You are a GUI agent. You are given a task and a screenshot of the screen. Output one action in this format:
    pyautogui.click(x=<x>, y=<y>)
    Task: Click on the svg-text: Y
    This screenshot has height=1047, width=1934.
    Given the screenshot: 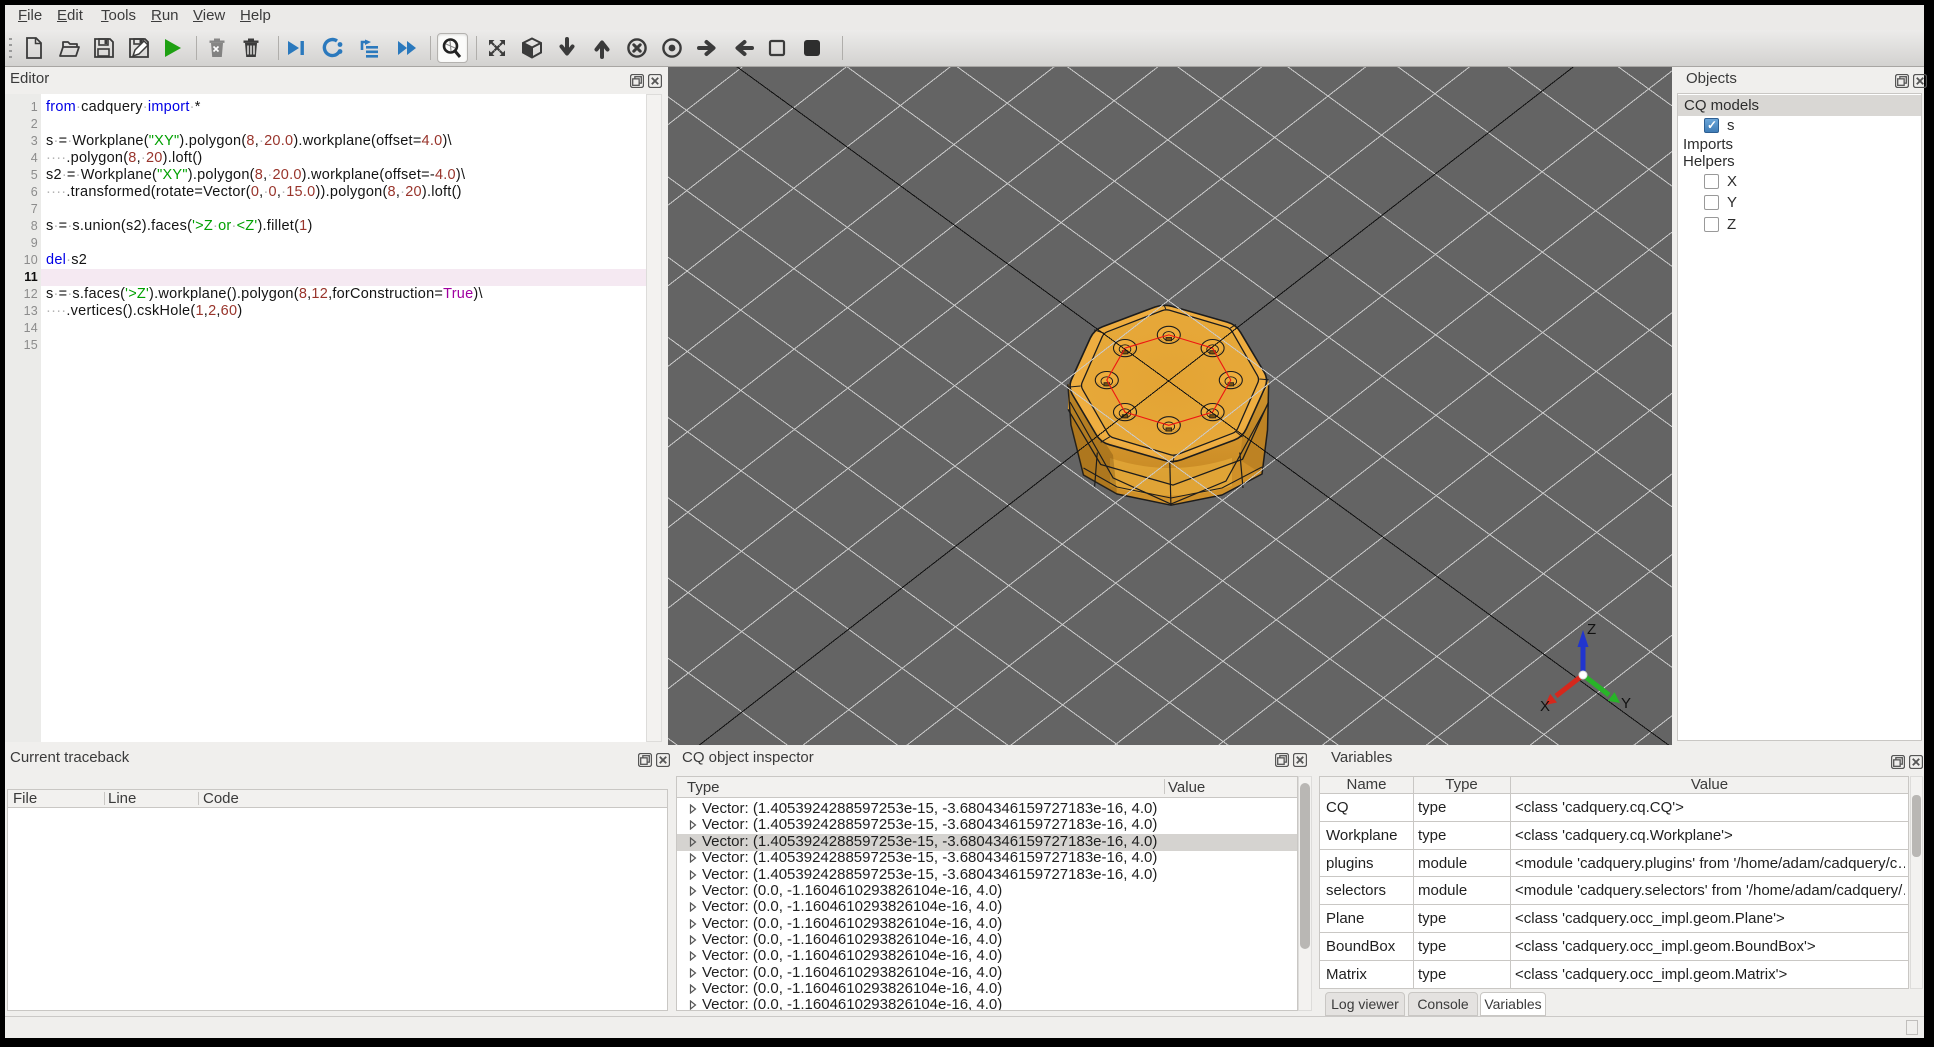 What is the action you would take?
    pyautogui.click(x=1626, y=703)
    